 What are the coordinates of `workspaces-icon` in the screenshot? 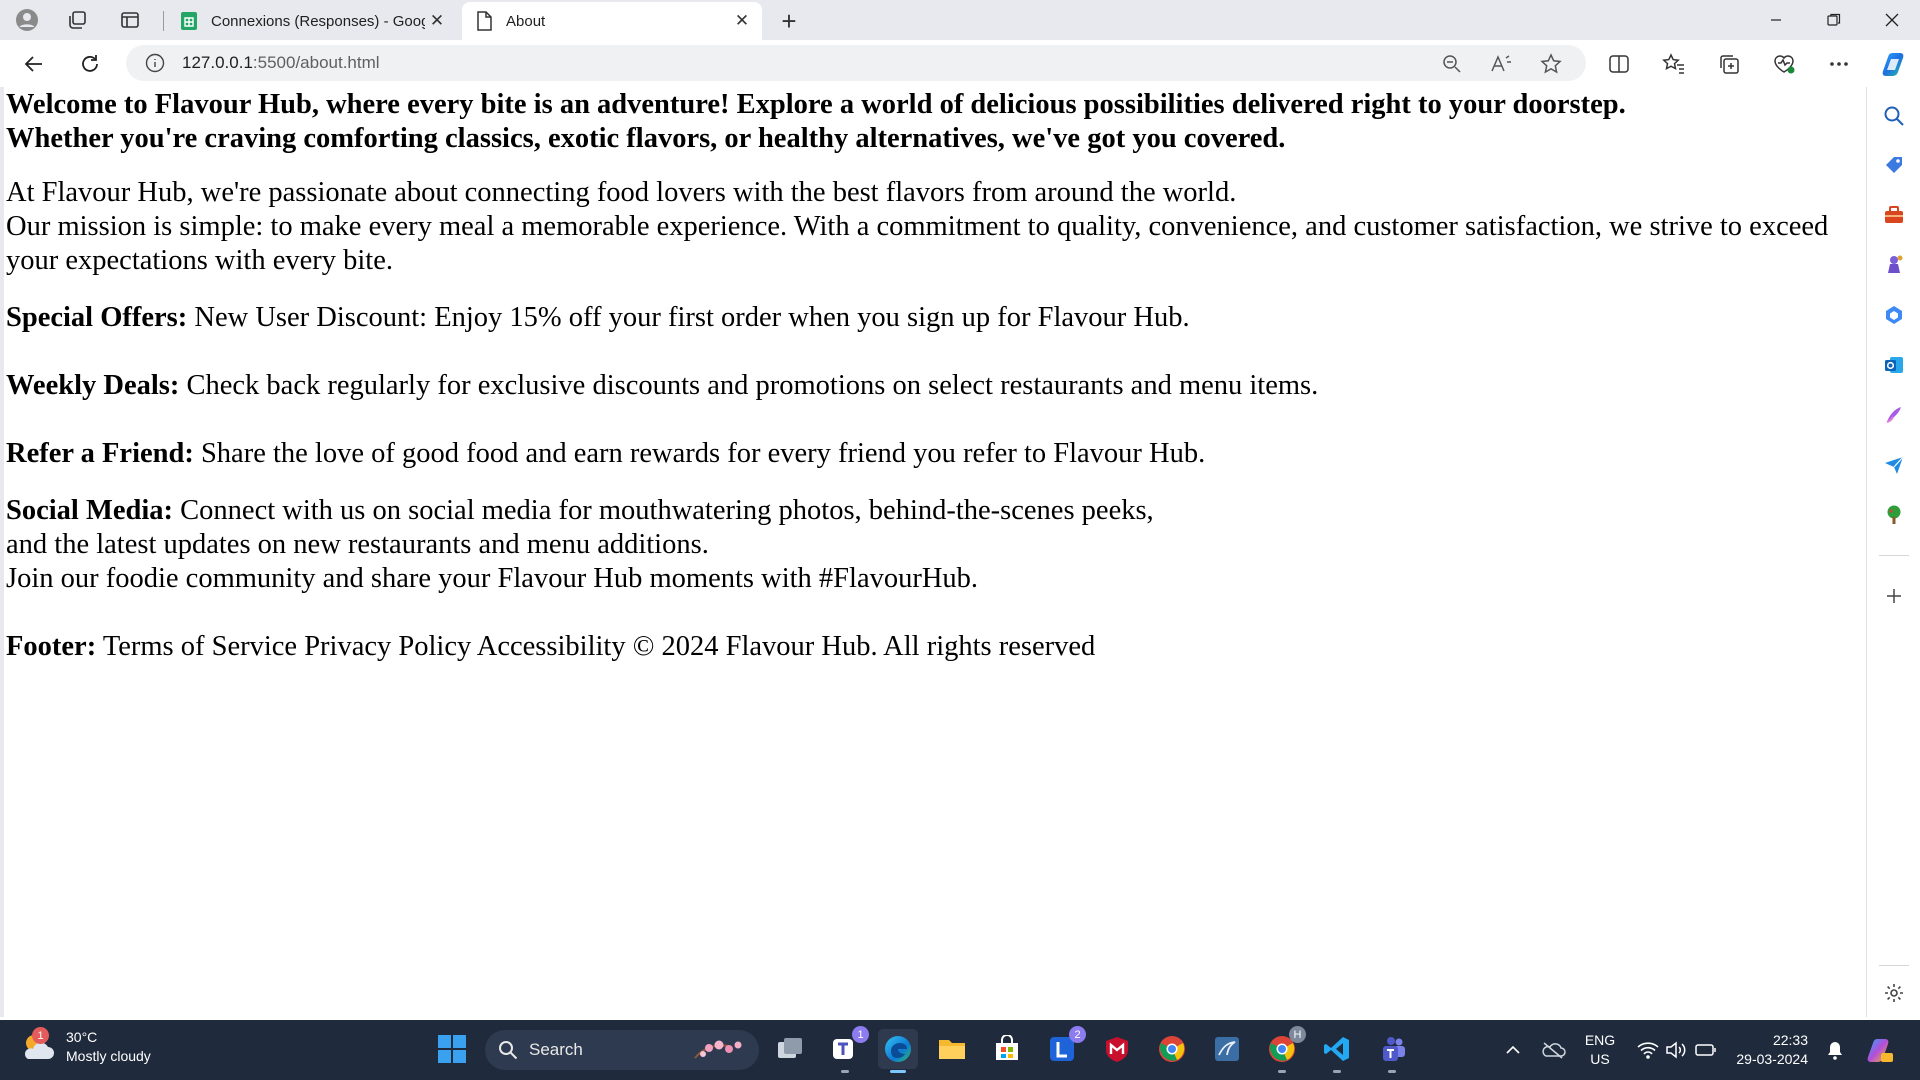 It's located at (77, 20).